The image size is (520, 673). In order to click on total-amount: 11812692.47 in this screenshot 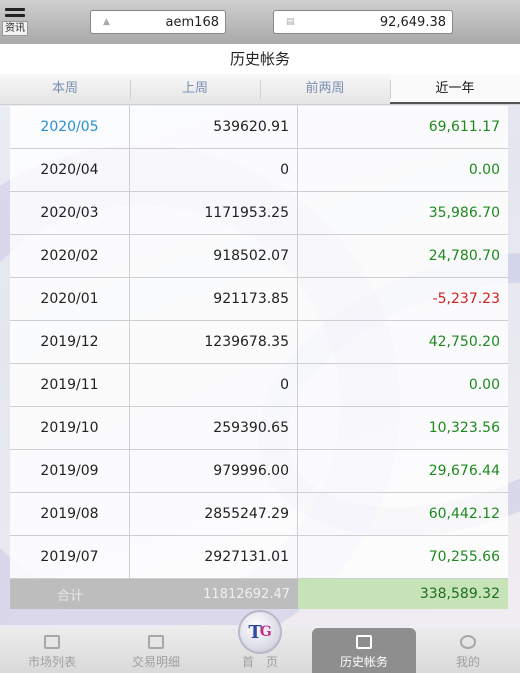, I will do `click(246, 594)`.